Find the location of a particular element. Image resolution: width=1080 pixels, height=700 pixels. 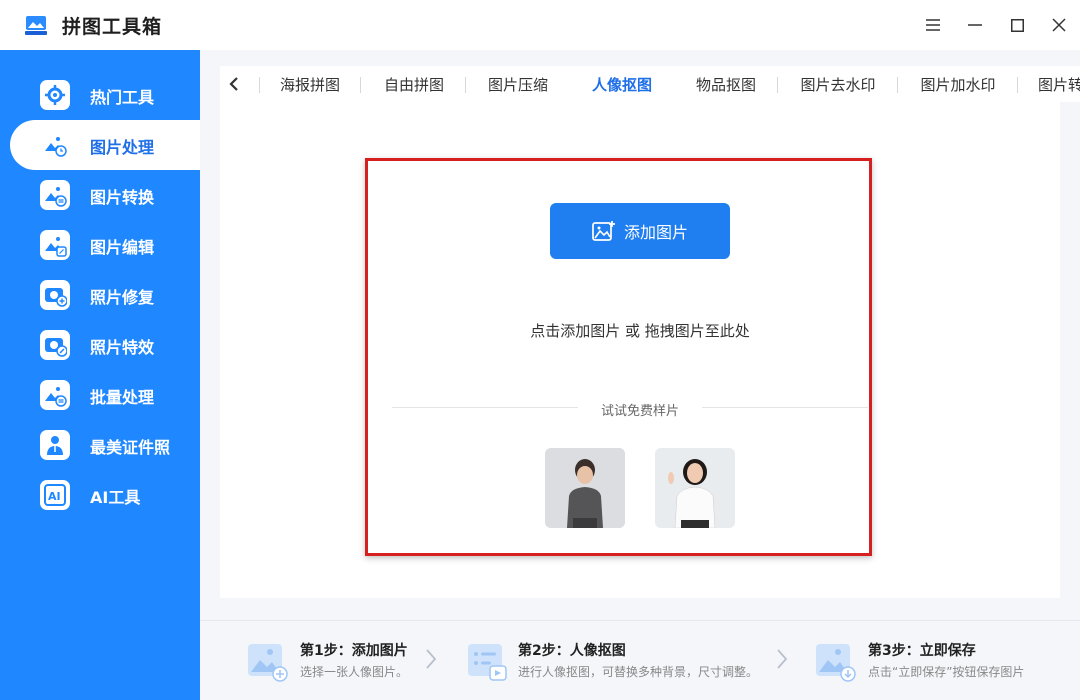

app-logo-icon is located at coordinates (36, 25).